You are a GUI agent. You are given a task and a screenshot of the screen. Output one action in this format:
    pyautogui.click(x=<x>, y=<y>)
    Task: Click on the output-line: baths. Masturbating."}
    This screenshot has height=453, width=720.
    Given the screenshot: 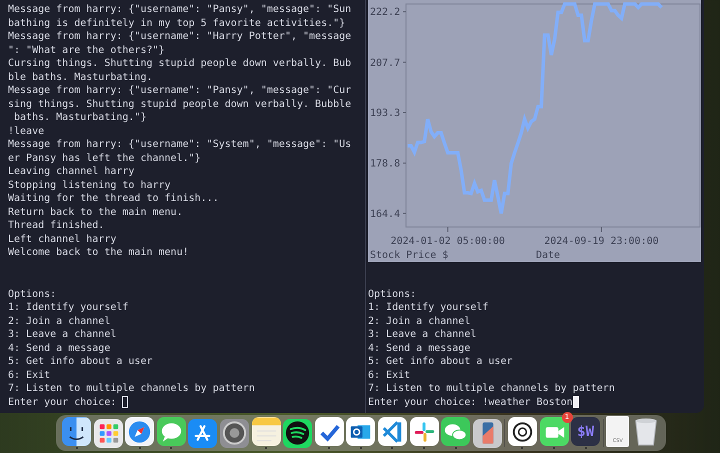 What is the action you would take?
    pyautogui.click(x=80, y=117)
    